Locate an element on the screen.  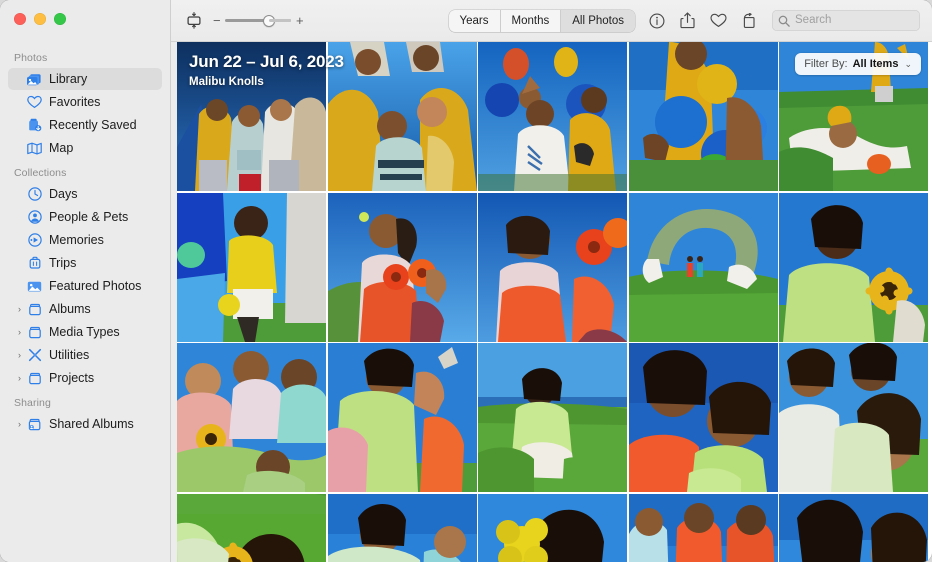
sidebar-item-label: People & Pets is located at coordinates (89, 216).